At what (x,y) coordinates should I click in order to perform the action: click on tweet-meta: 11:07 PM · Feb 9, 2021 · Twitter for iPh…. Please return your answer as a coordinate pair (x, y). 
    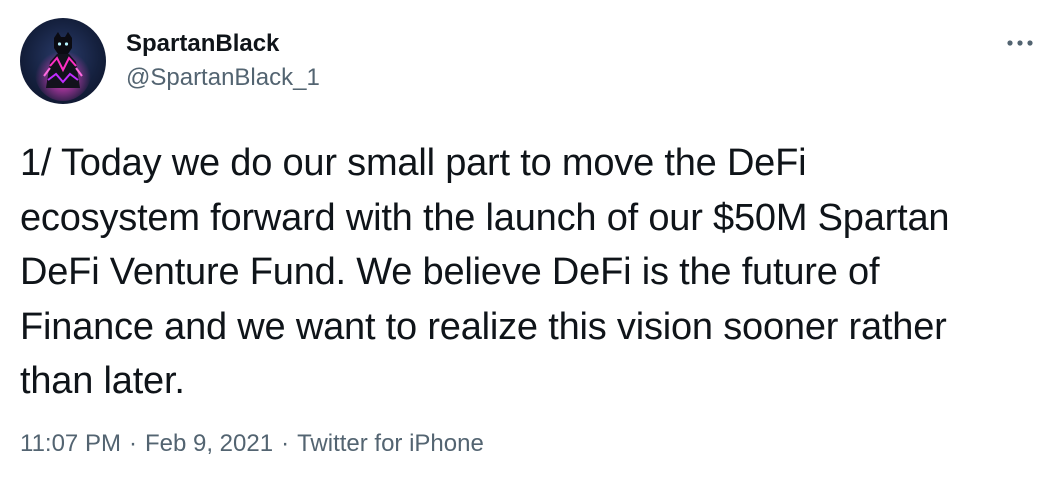
    Looking at the image, I should click on (252, 444).